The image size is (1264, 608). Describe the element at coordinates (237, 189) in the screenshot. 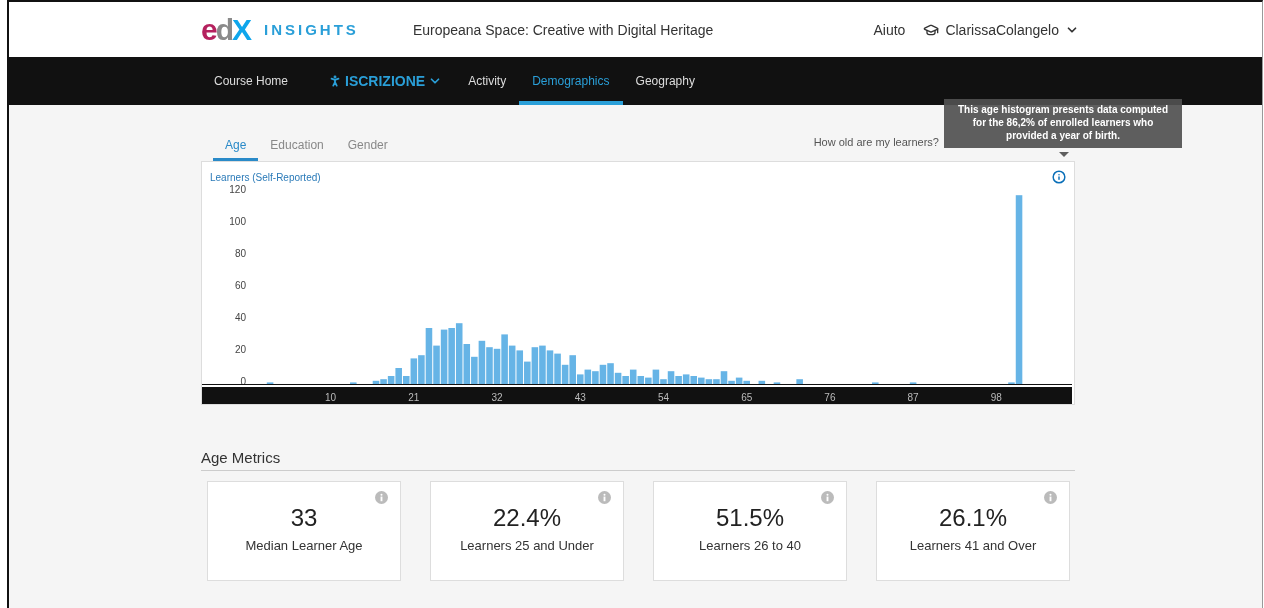

I see `axis-tick-label: 120` at that location.